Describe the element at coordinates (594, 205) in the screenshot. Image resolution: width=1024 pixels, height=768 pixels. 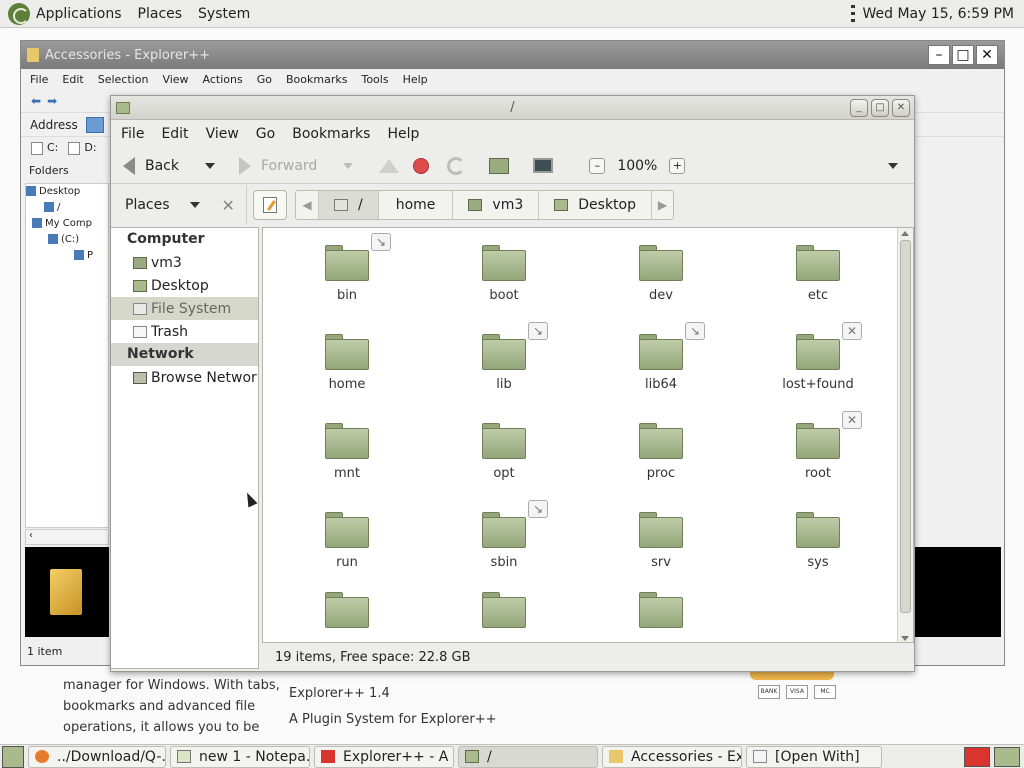
I see `breadcrumb-desktop: Desktop` at that location.